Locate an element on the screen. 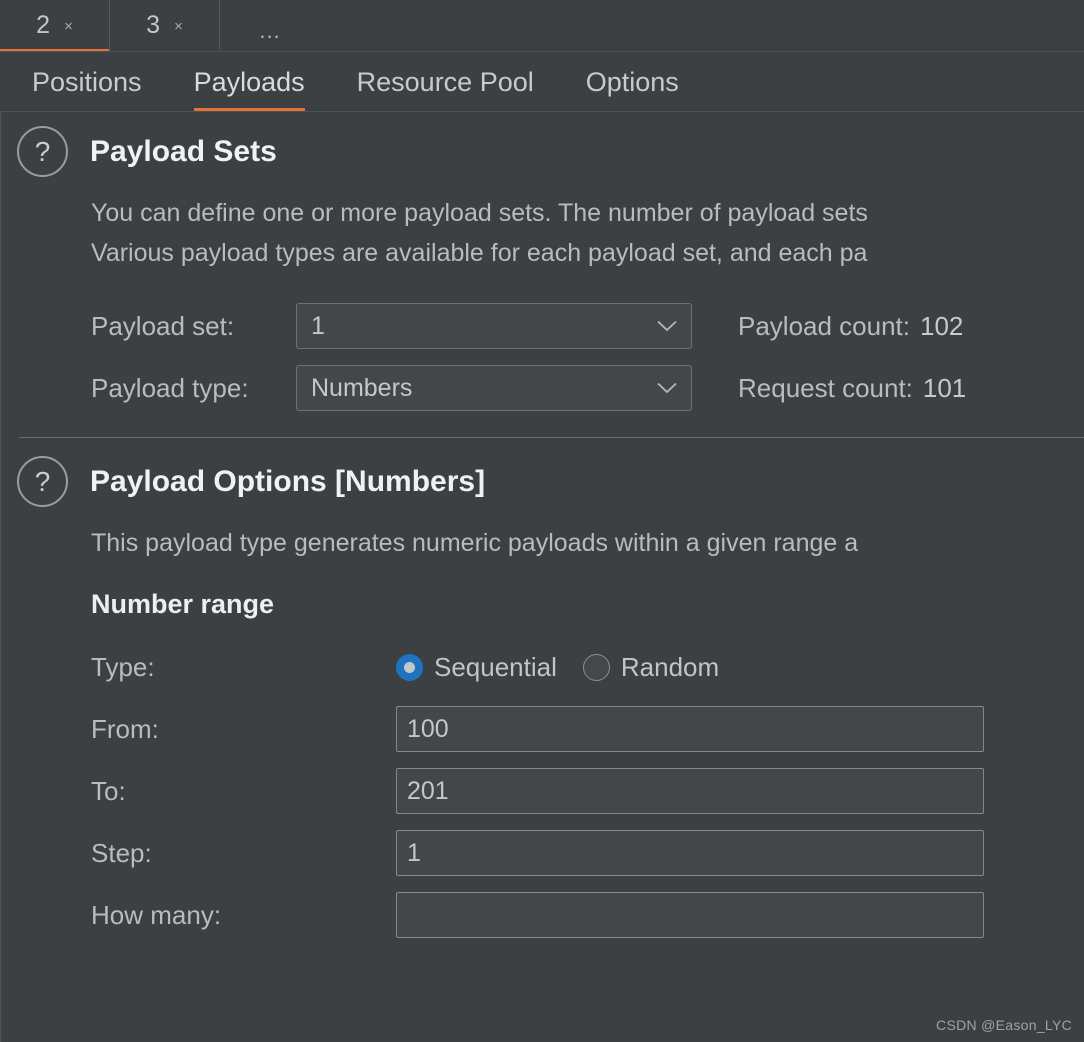 The width and height of the screenshot is (1084, 1042). tab-positions: Positions is located at coordinates (87, 82).